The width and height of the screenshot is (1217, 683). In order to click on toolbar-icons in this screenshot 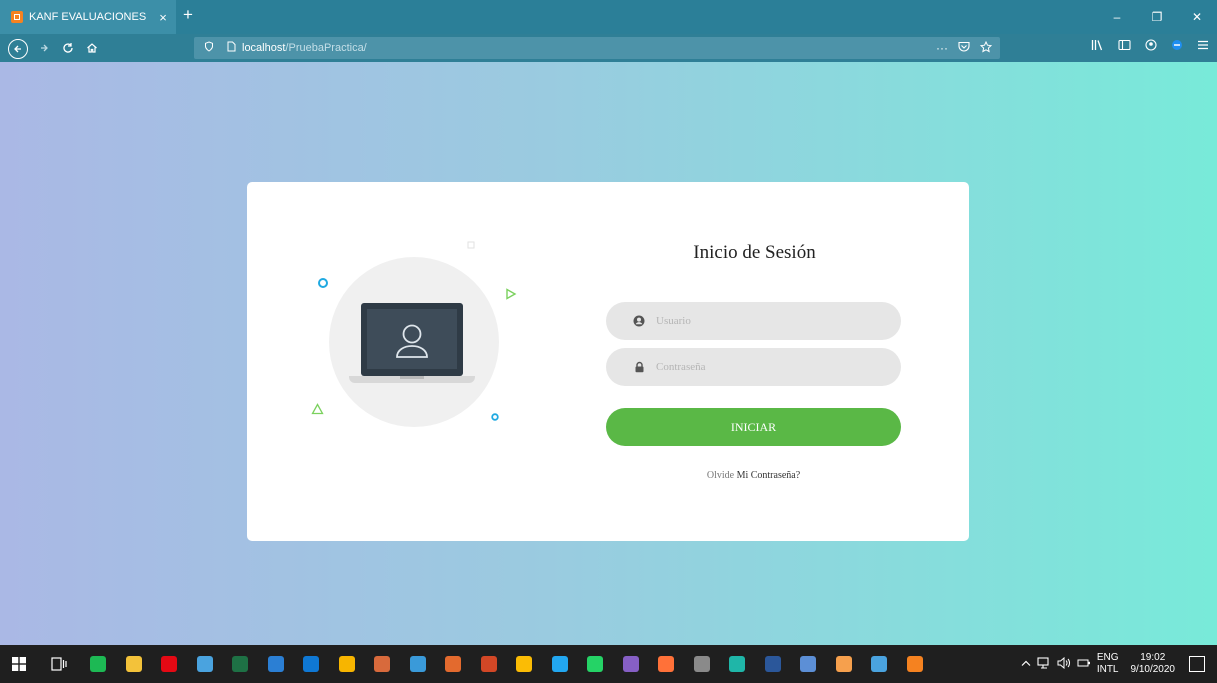, I will do `click(1150, 46)`.